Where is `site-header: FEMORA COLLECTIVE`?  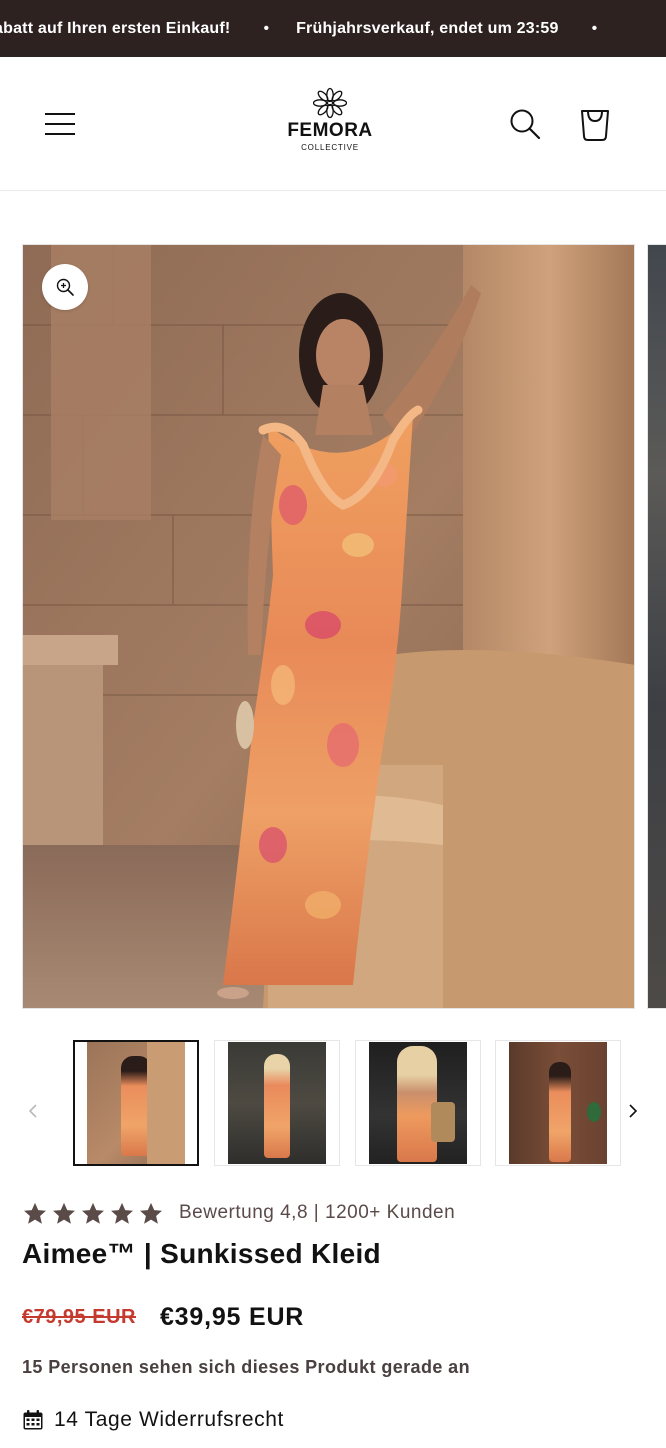 site-header: FEMORA COLLECTIVE is located at coordinates (333, 124).